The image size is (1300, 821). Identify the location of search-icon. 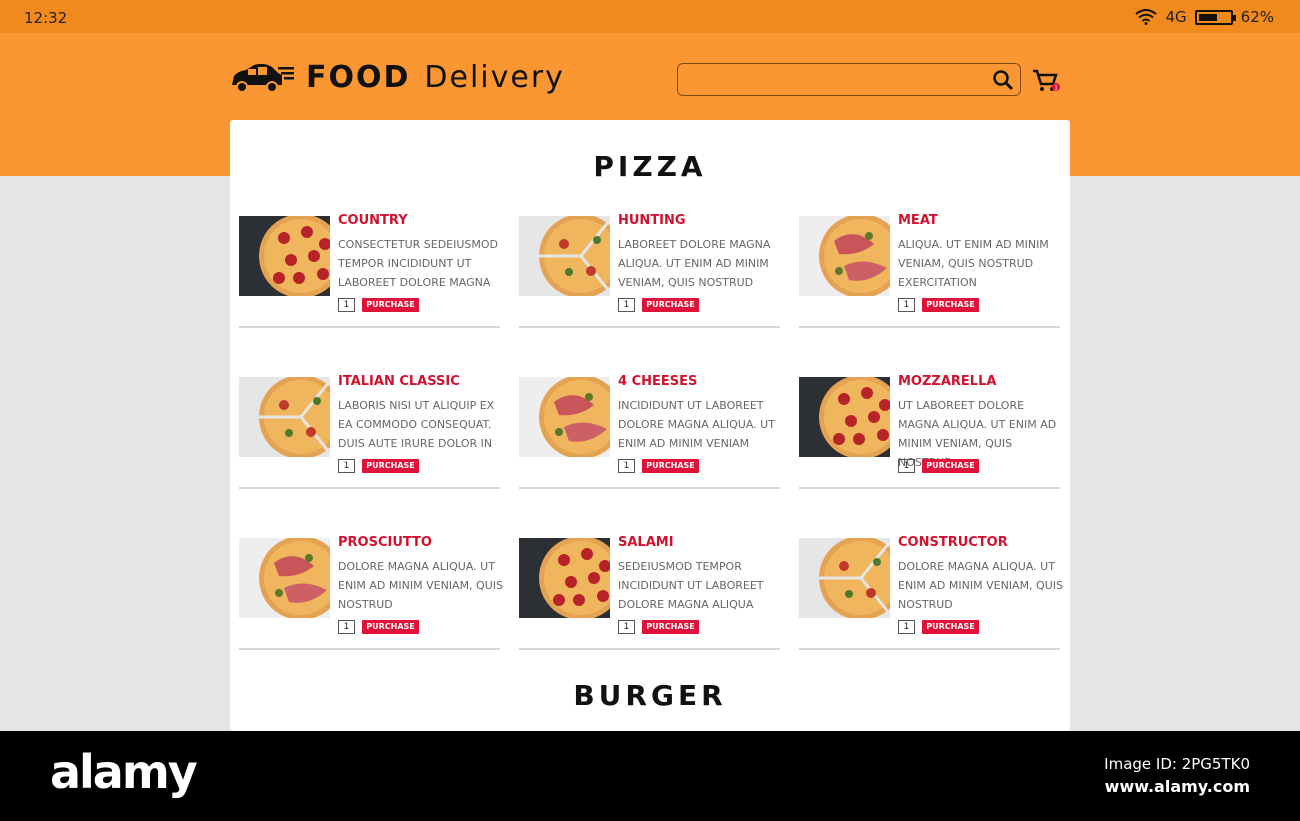
(1003, 80).